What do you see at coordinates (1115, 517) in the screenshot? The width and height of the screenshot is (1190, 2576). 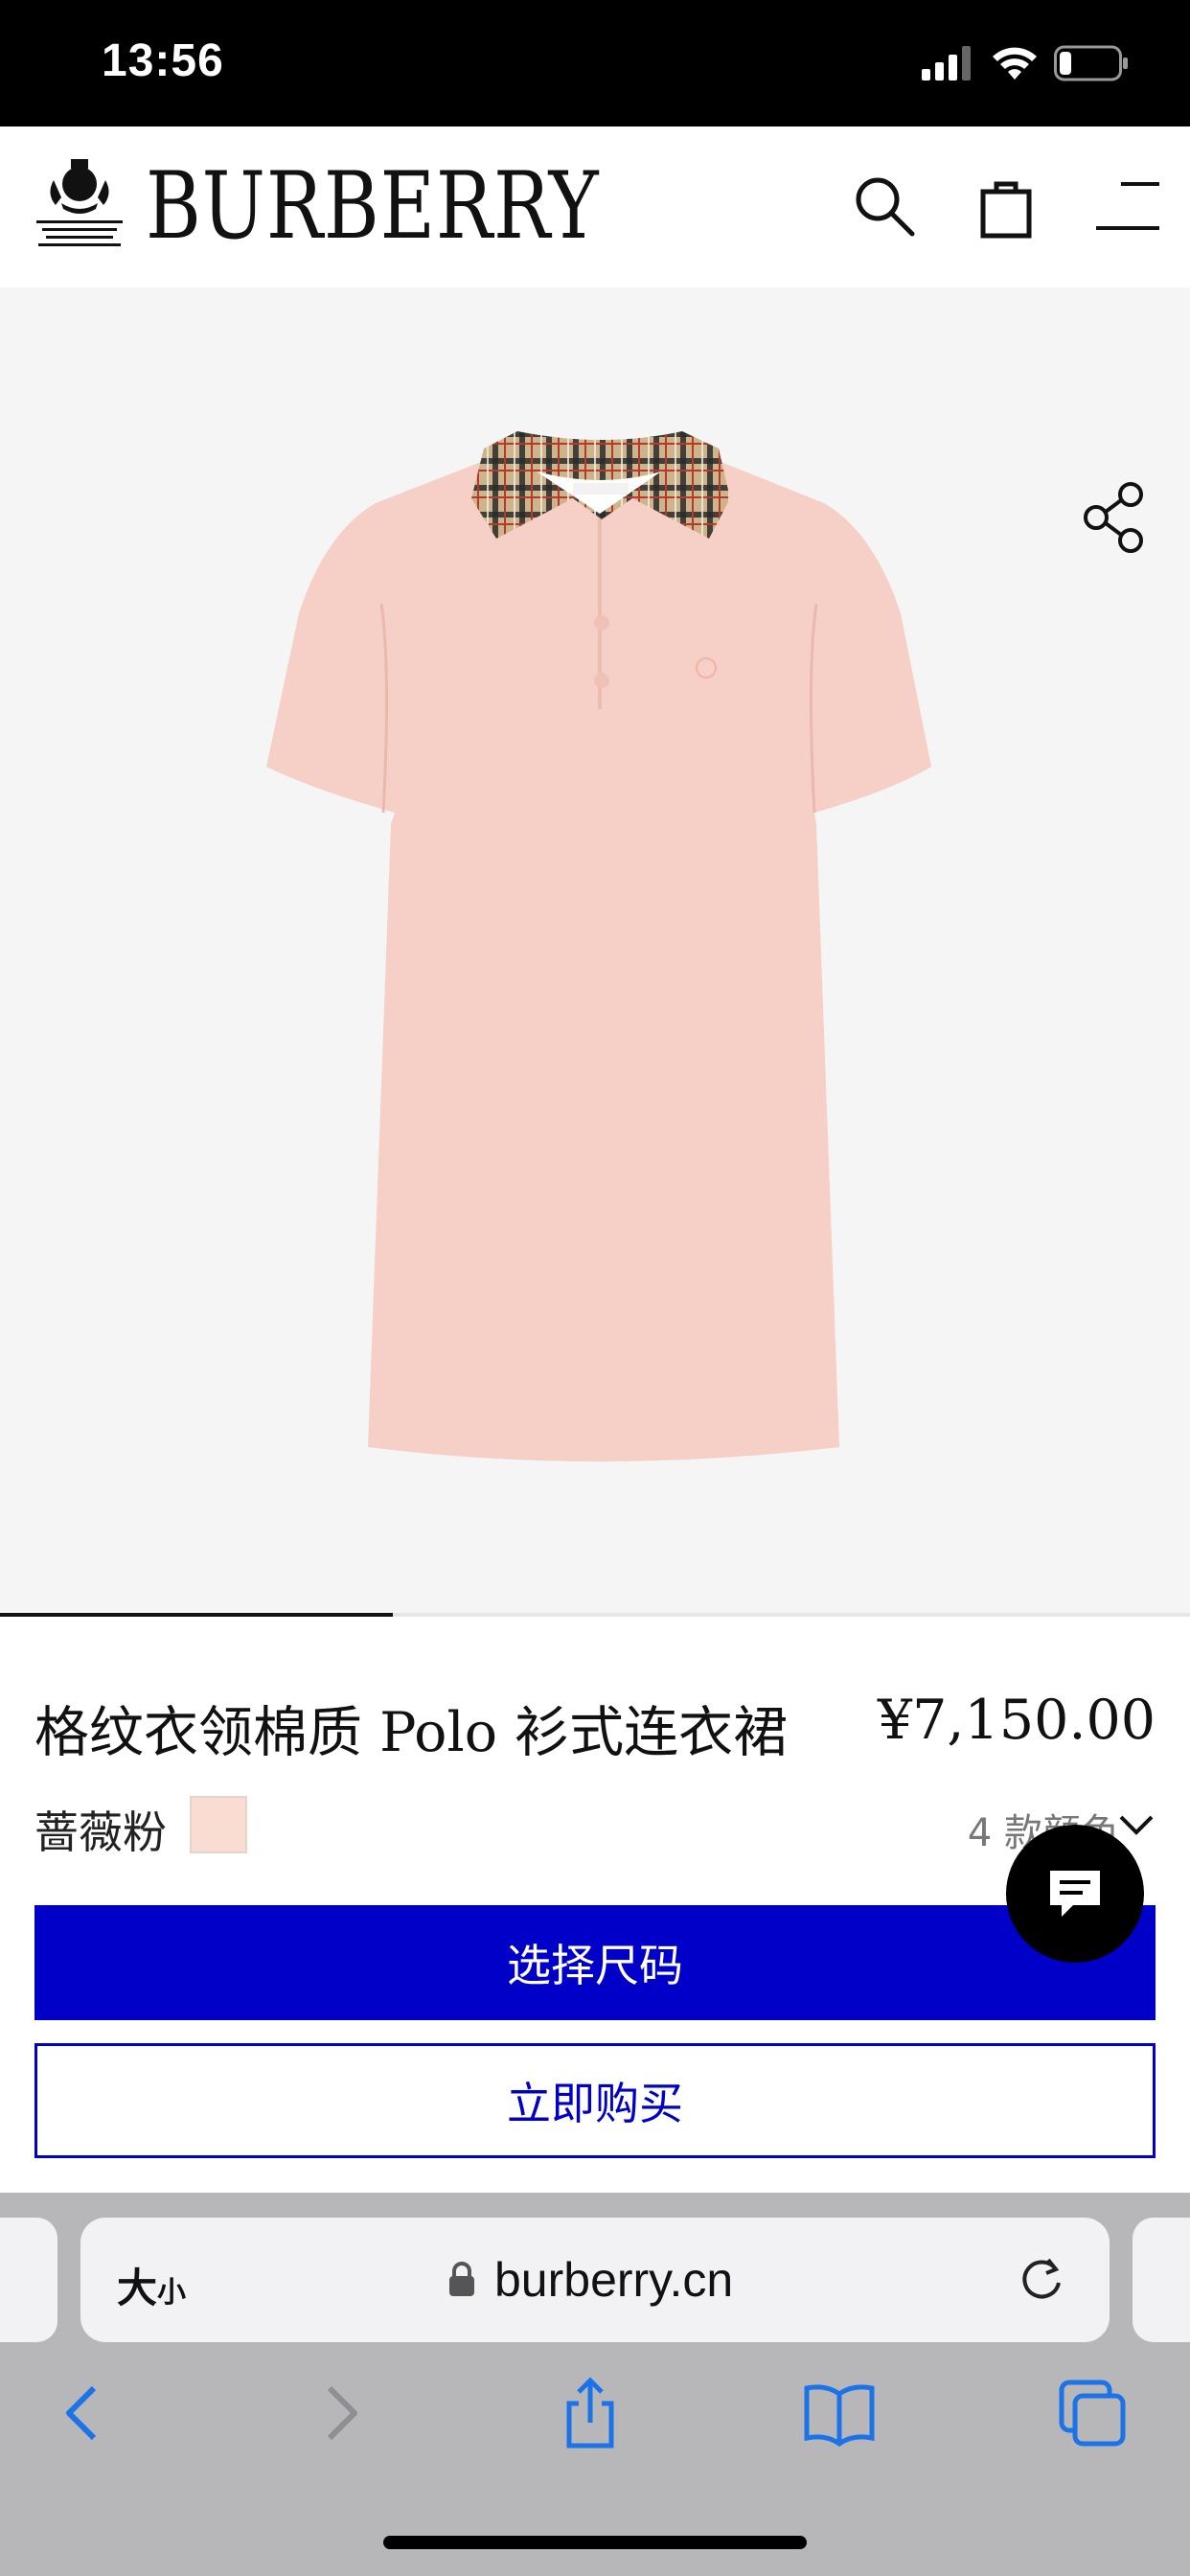 I see `share-icon` at bounding box center [1115, 517].